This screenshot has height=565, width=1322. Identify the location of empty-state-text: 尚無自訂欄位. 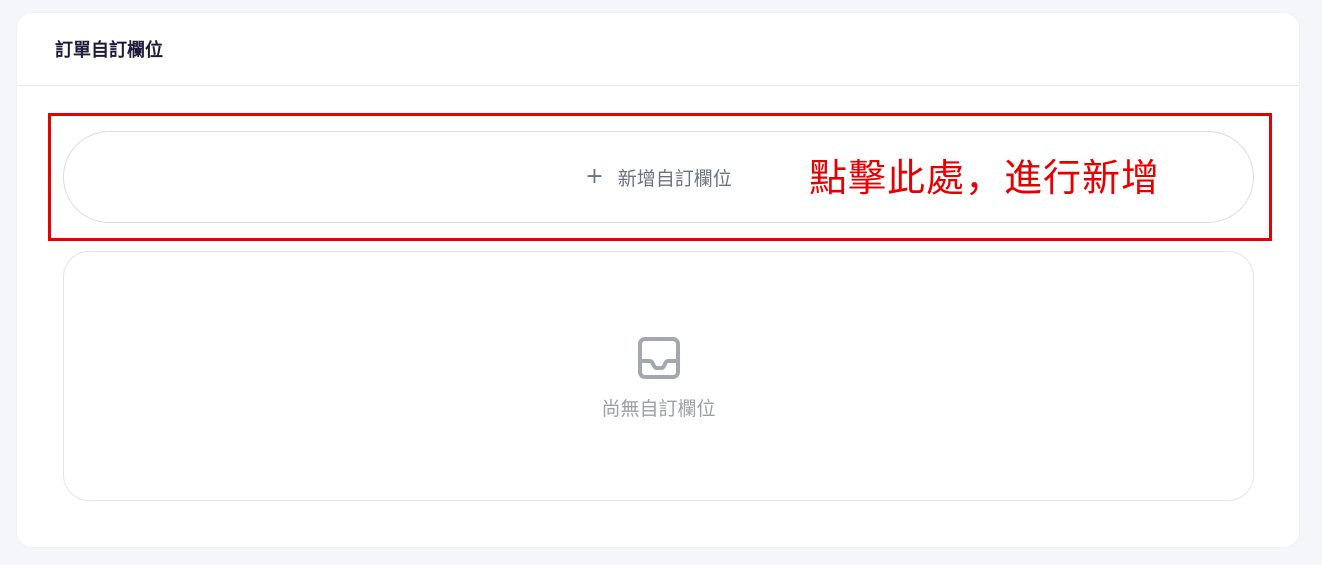
(658, 408).